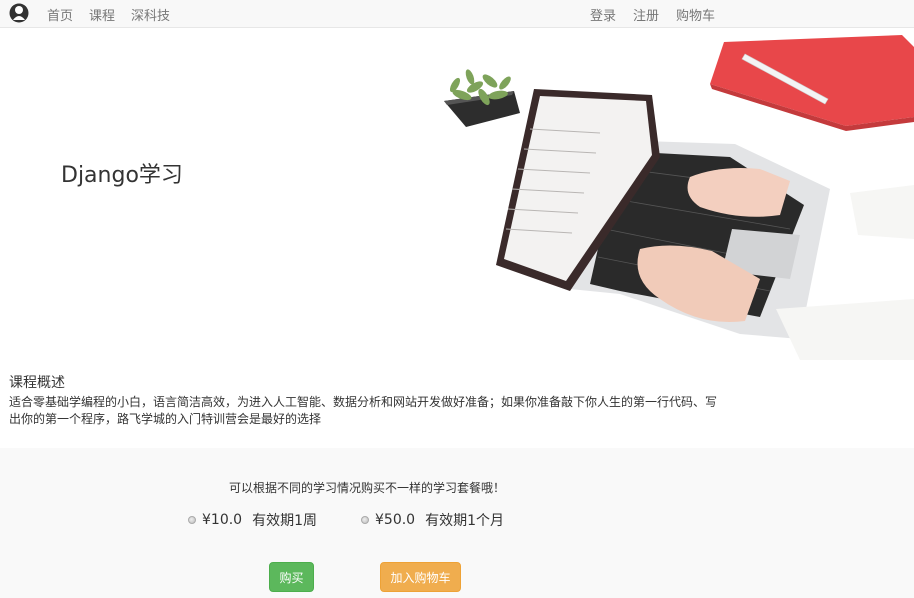 The height and width of the screenshot is (598, 914). What do you see at coordinates (646, 14) in the screenshot?
I see `nav-link-register: 注册` at bounding box center [646, 14].